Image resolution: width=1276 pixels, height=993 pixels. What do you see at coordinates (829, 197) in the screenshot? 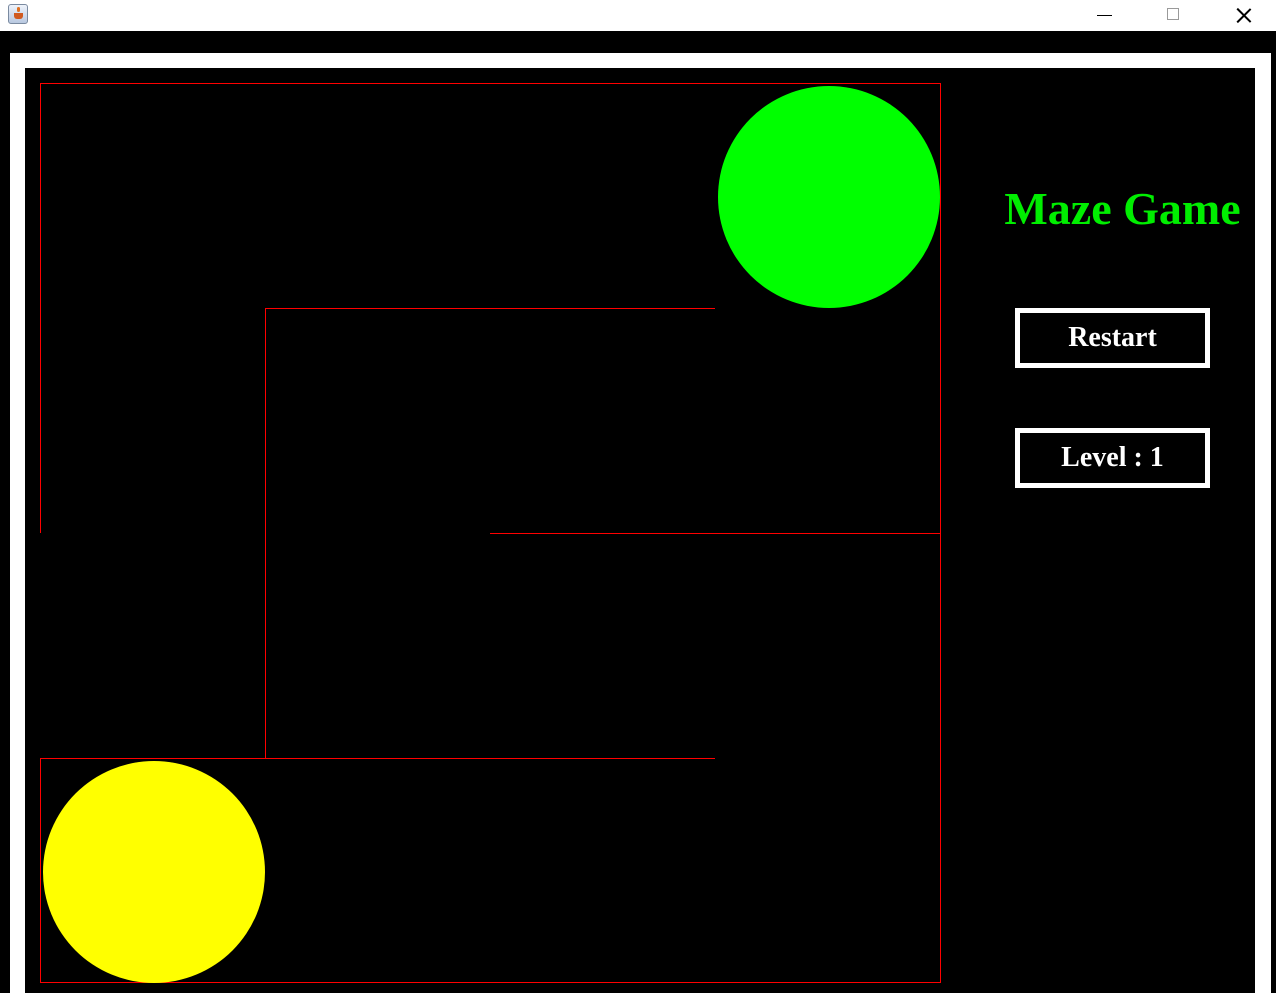
I see `goal-circle` at bounding box center [829, 197].